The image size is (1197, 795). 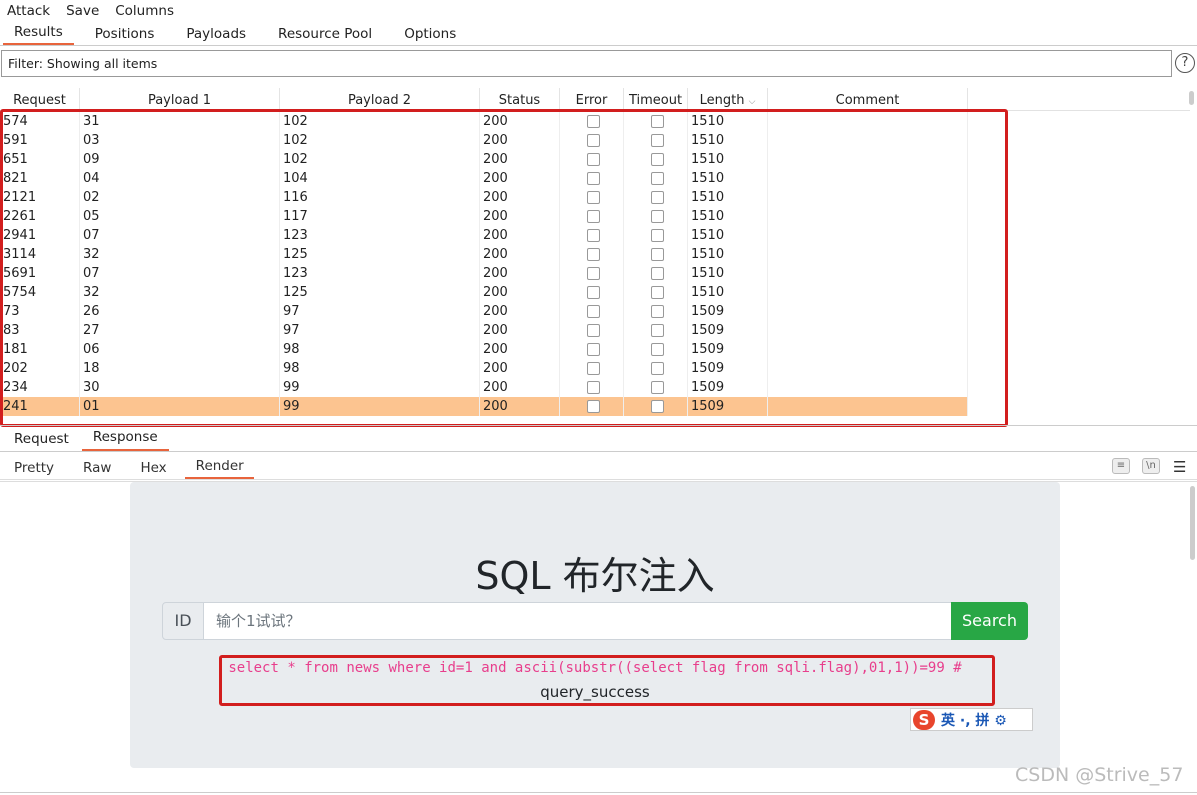 I want to click on wrap-icon: ≡, so click(x=1121, y=466).